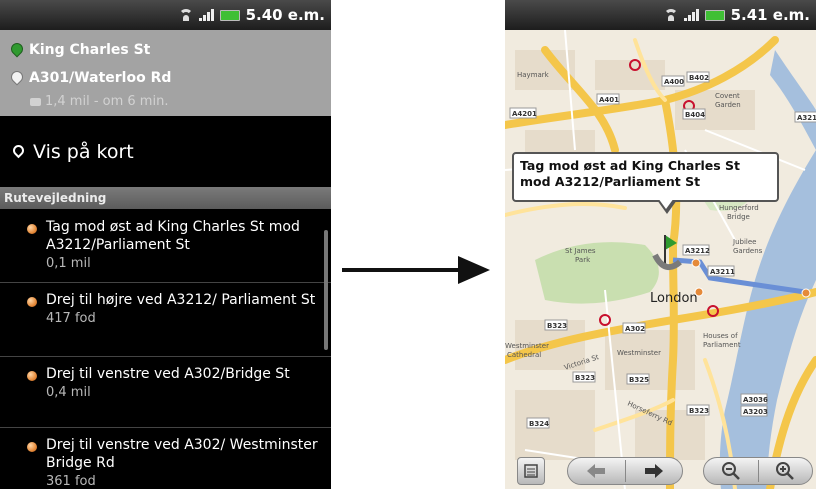 The height and width of the screenshot is (489, 816). I want to click on route-start: King Charles St, so click(80, 50).